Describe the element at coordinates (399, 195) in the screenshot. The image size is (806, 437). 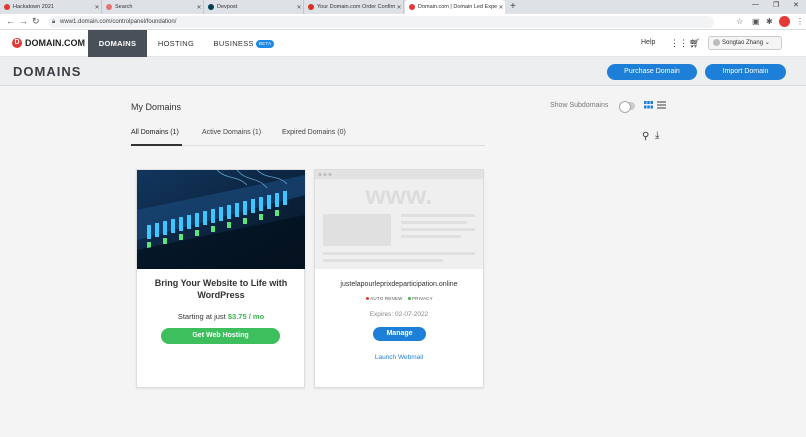
I see `www-placeholder-text: www.` at that location.